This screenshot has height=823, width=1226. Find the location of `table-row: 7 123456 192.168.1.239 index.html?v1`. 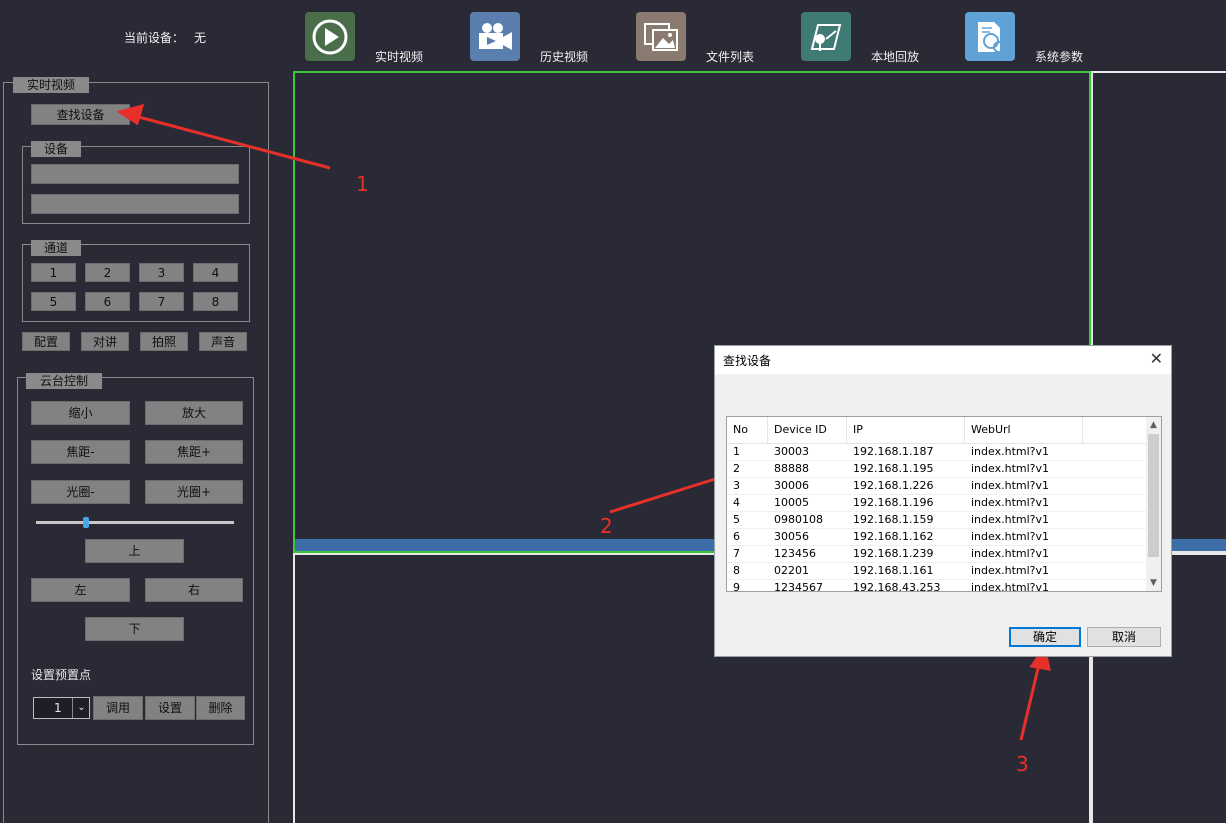

table-row: 7 123456 192.168.1.239 index.html?v1 is located at coordinates (937, 554).